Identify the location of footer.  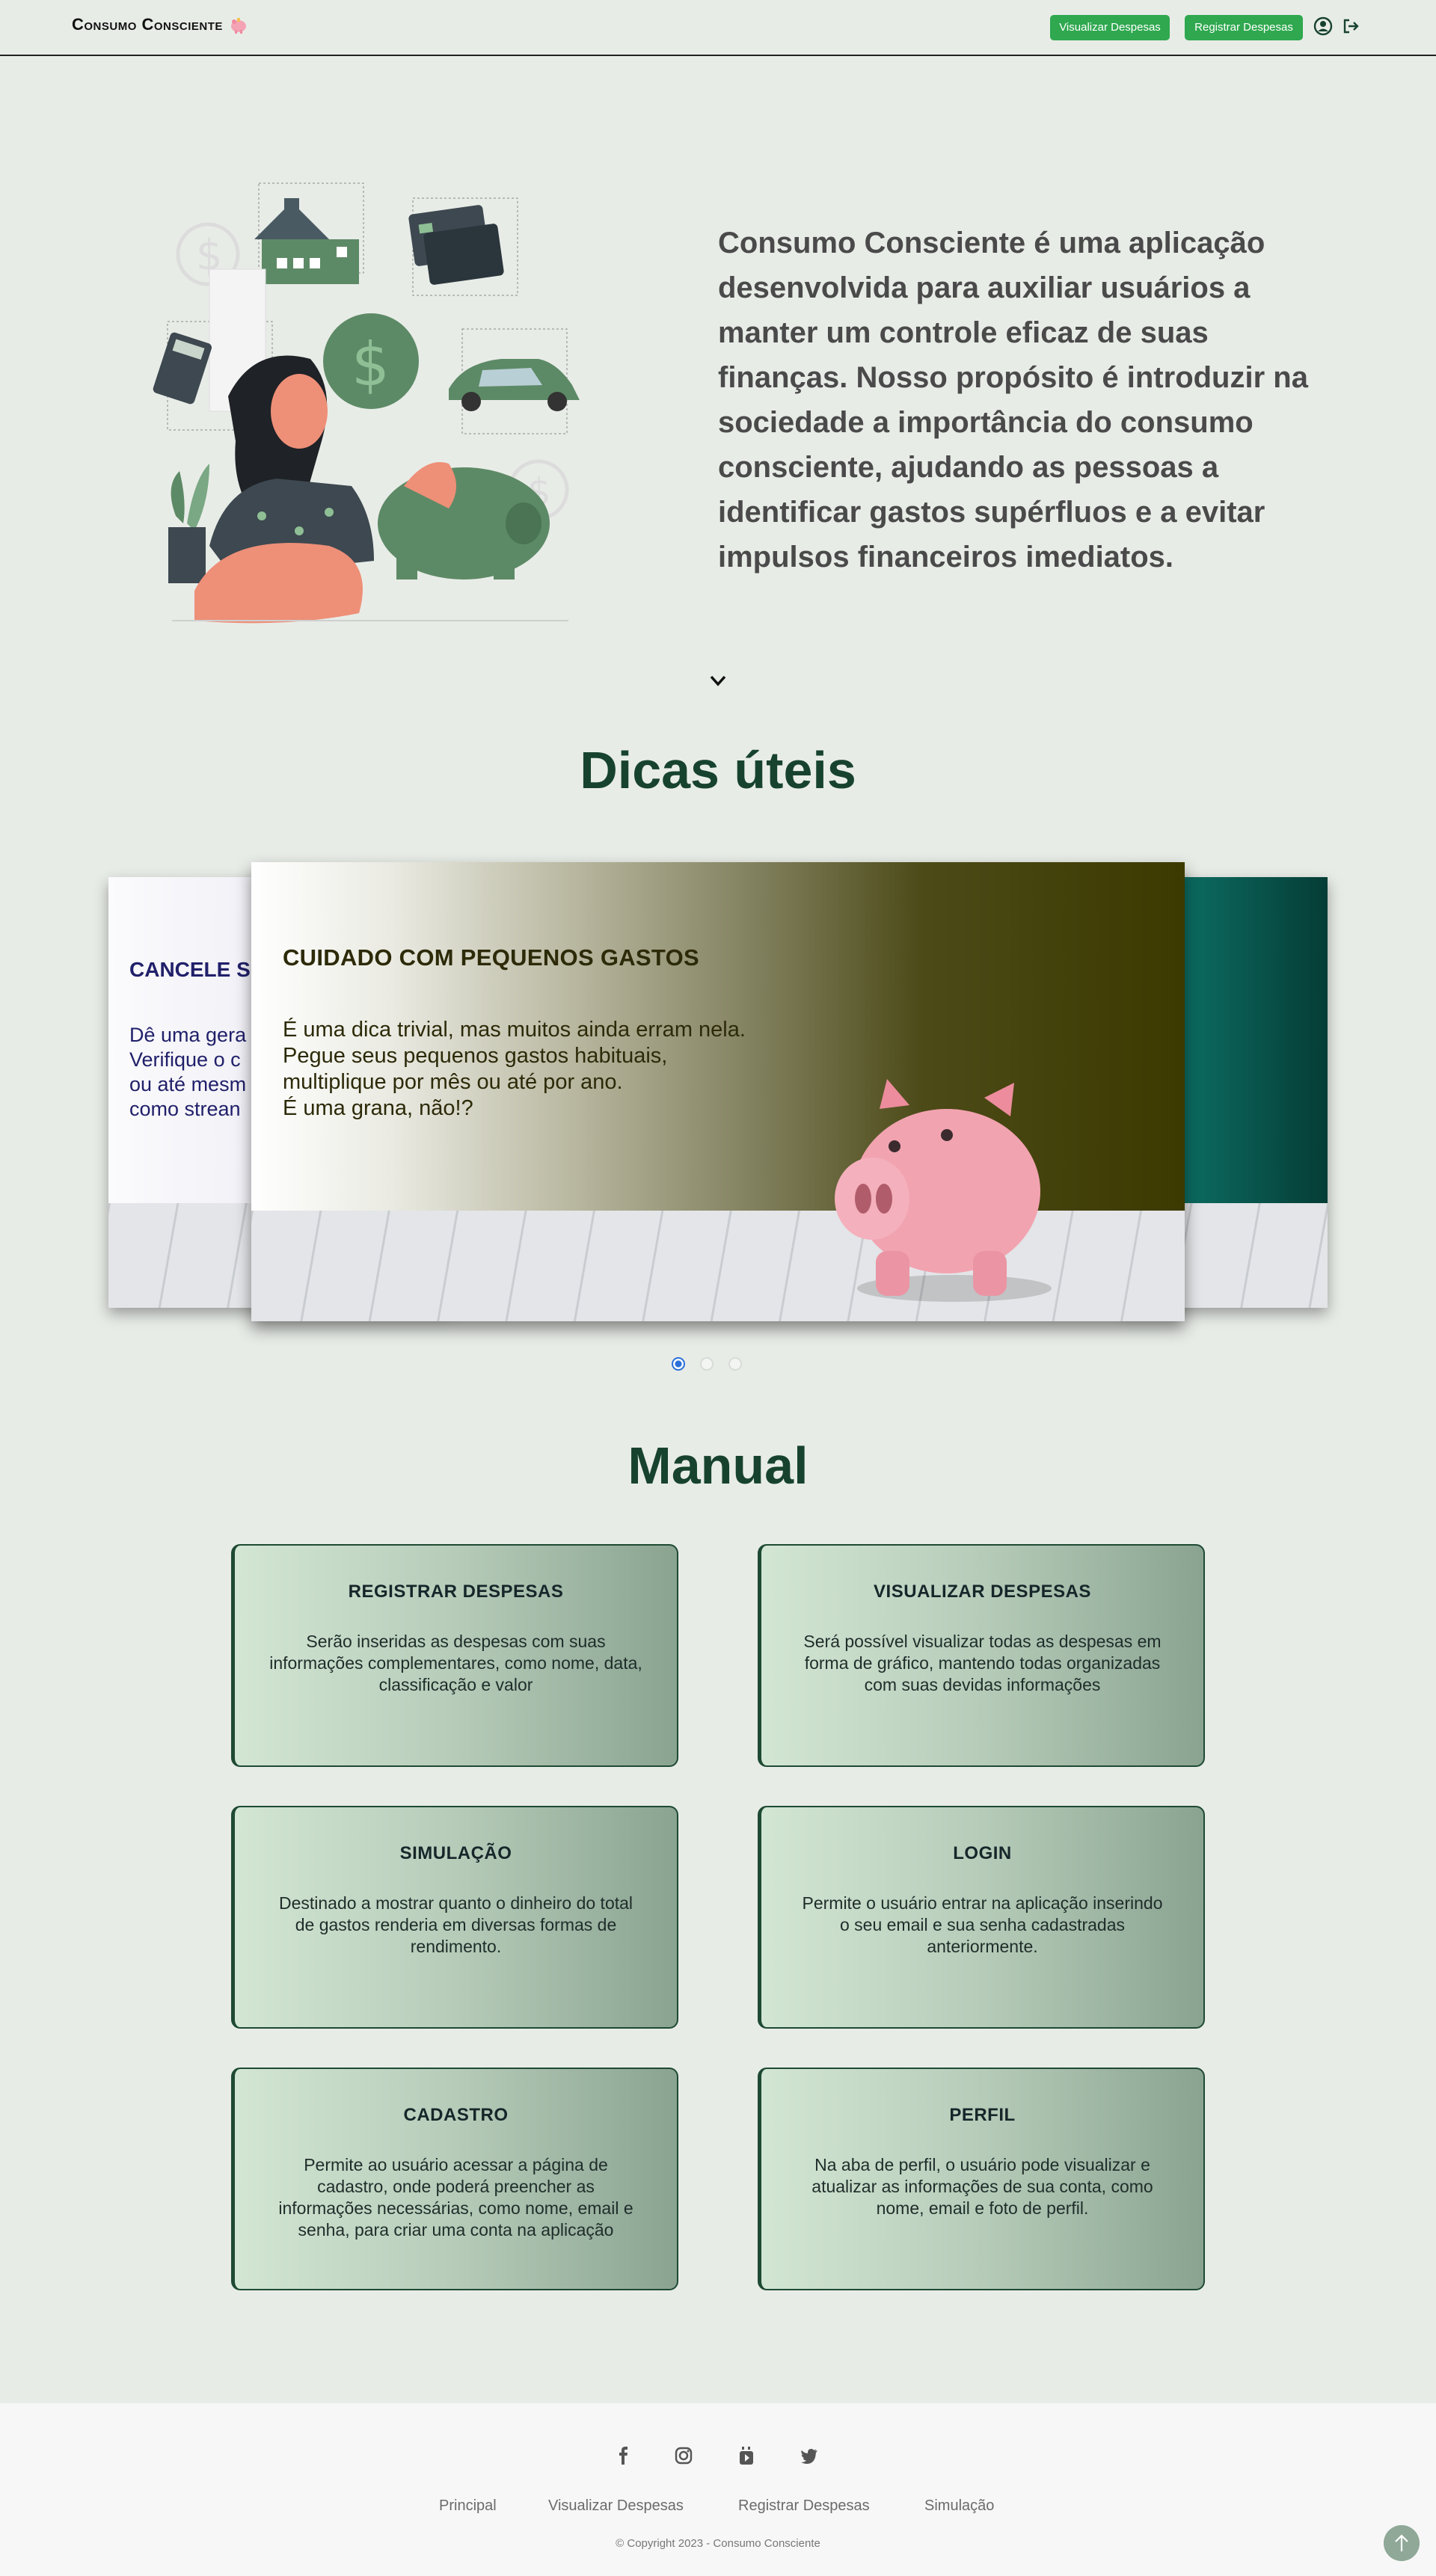
(718, 2489).